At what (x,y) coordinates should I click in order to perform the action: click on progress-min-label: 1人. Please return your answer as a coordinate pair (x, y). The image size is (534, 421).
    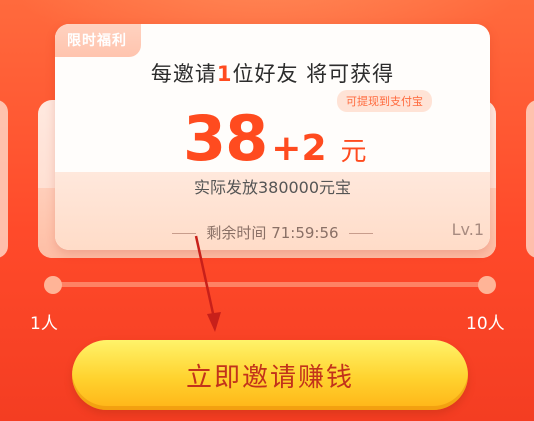
    Looking at the image, I should click on (44, 324).